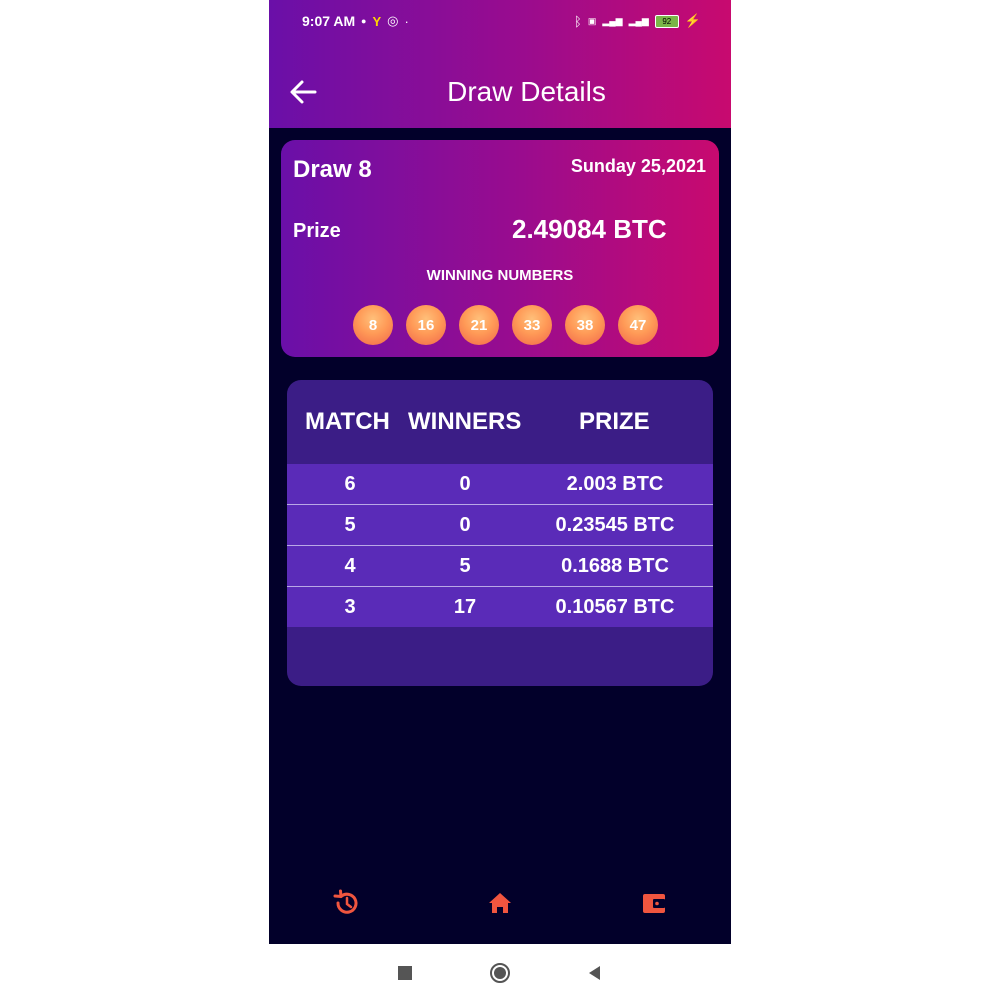 The image size is (1000, 1000). I want to click on column-header-match: MATCH, so click(347, 421).